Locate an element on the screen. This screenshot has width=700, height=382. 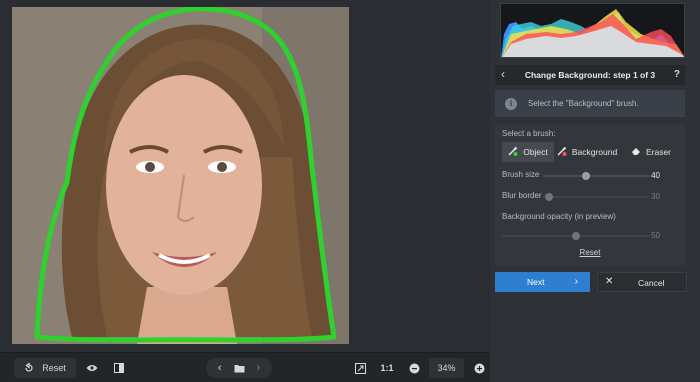
eraser-icon is located at coordinates (636, 152).